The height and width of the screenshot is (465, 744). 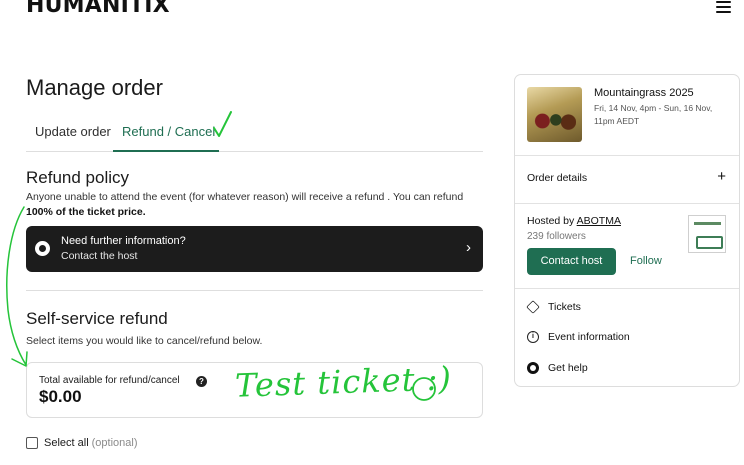 What do you see at coordinates (86, 212) in the screenshot?
I see `refund-policy-bold: 100% of the ticket price.` at bounding box center [86, 212].